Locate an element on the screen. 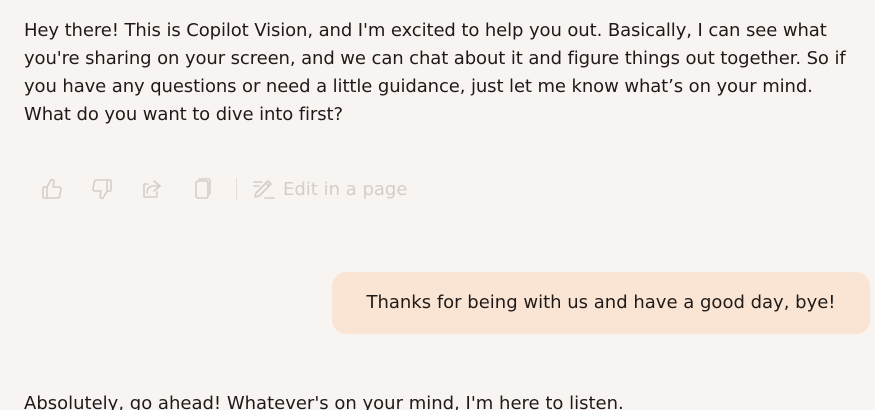 Image resolution: width=875 pixels, height=410 pixels. share-button is located at coordinates (152, 189).